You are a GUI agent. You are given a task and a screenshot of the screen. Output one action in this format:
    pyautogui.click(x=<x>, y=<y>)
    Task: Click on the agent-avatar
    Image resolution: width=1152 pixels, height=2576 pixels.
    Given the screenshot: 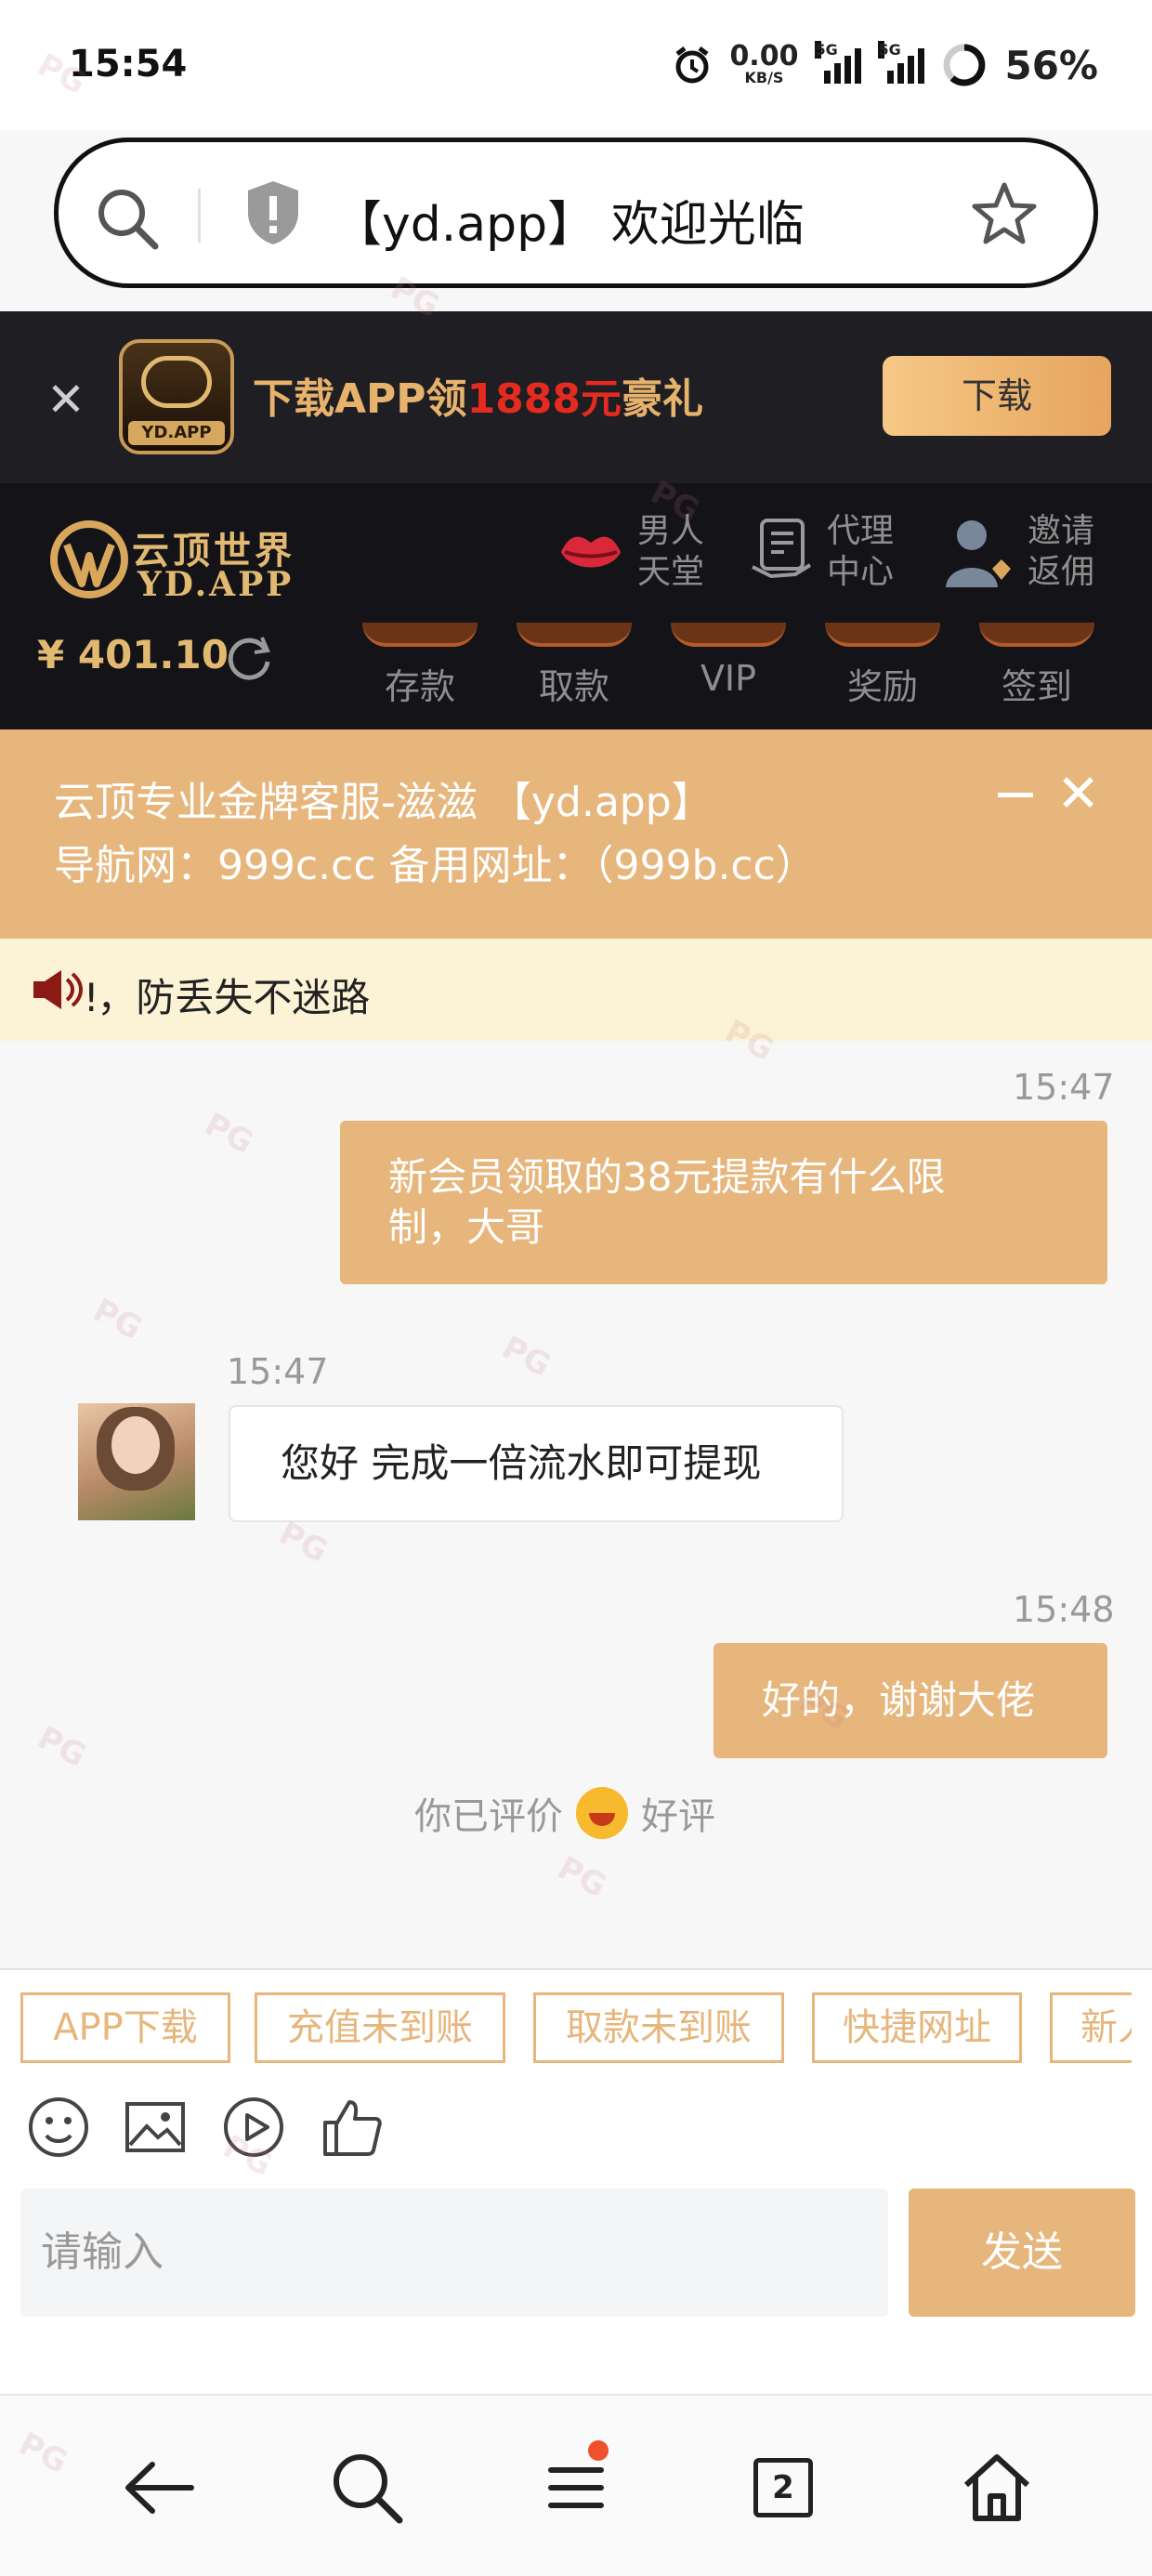 What is the action you would take?
    pyautogui.click(x=136, y=1461)
    